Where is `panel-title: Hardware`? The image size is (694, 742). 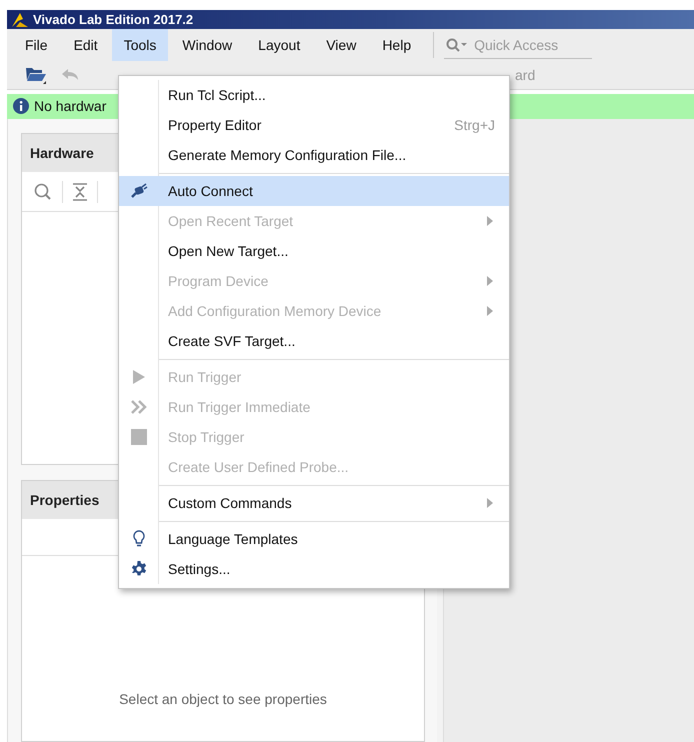 panel-title: Hardware is located at coordinates (62, 153).